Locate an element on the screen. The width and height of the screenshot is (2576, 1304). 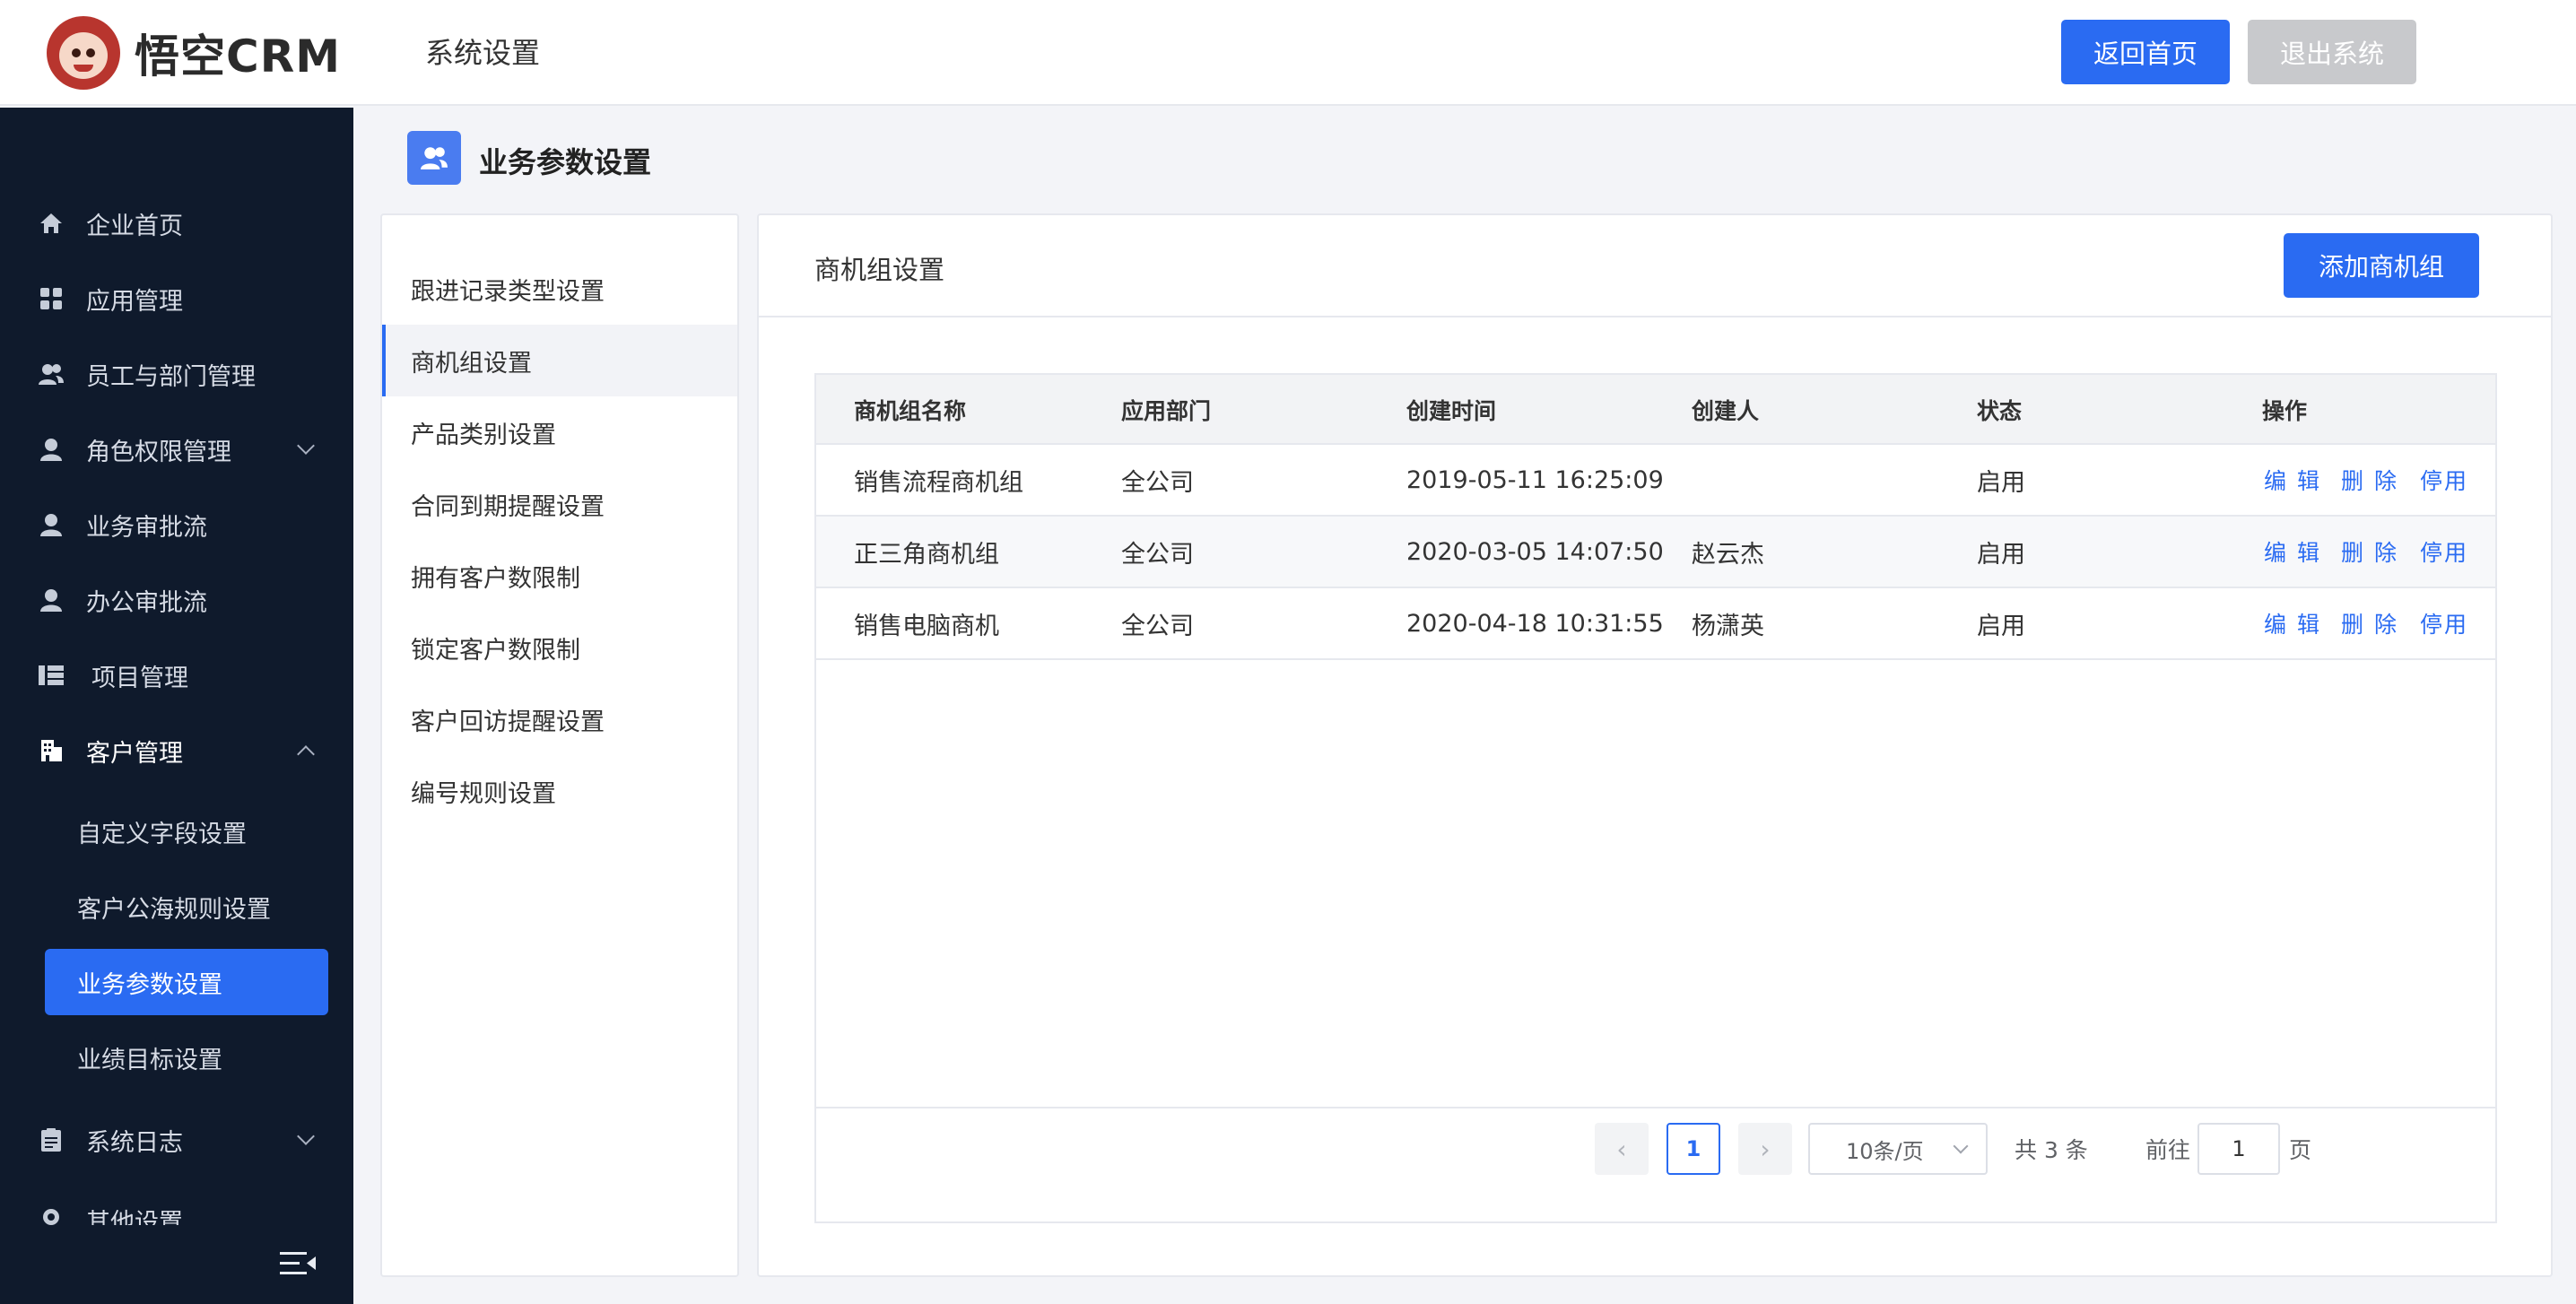
sidebar-item-role-permission: 角色权限管理 is located at coordinates (176, 449).